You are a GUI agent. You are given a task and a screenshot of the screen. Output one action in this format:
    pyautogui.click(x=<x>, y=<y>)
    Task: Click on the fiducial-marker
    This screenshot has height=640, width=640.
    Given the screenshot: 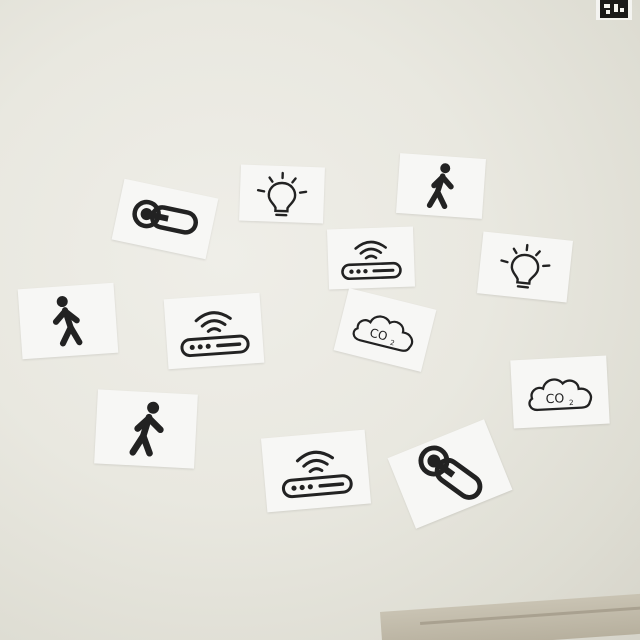 What is the action you would take?
    pyautogui.click(x=614, y=10)
    